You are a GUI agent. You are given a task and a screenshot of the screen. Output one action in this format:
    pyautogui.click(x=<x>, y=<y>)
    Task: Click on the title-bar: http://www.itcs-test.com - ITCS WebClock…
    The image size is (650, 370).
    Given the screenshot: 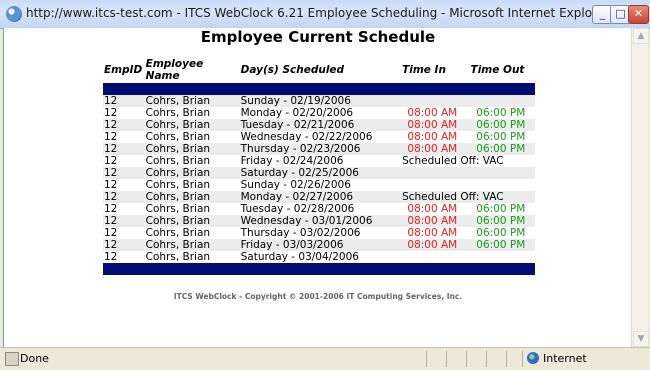 What is the action you would take?
    pyautogui.click(x=325, y=14)
    